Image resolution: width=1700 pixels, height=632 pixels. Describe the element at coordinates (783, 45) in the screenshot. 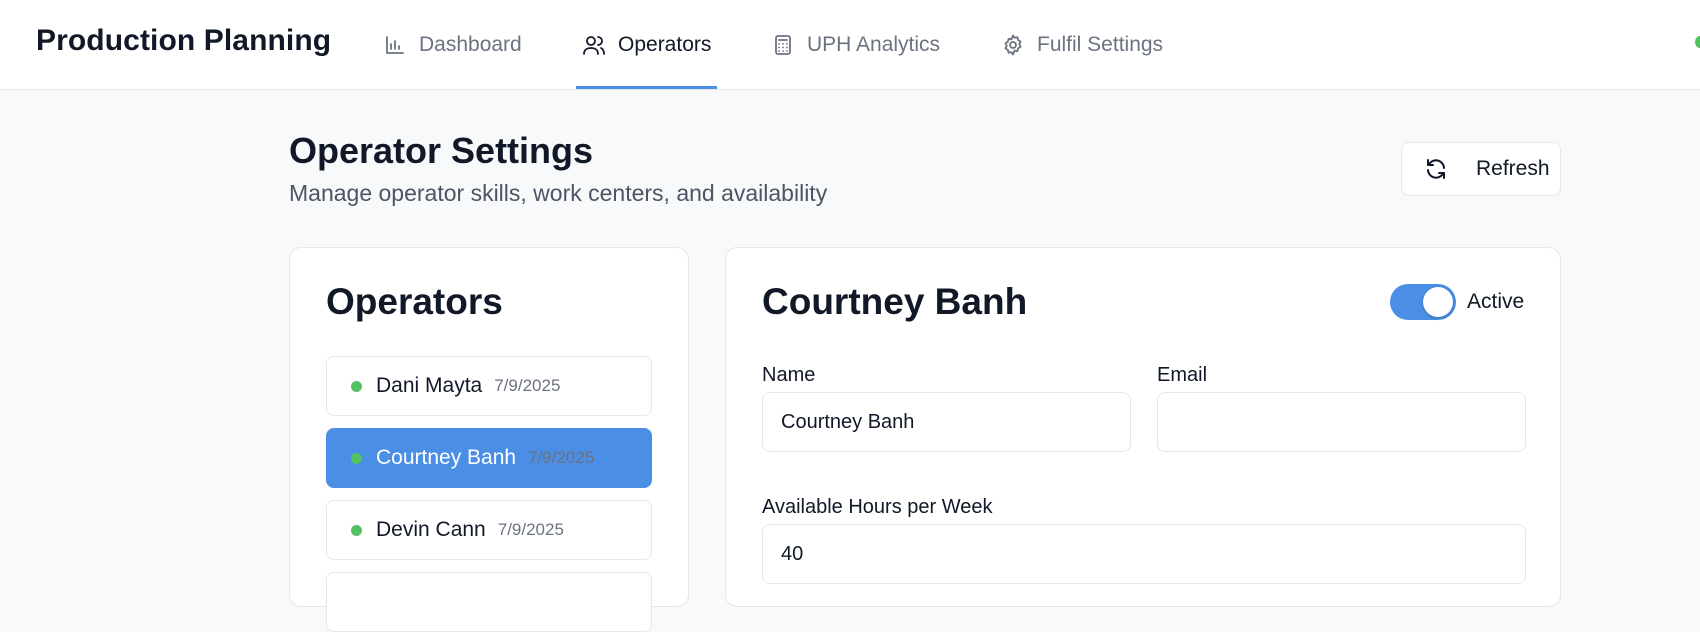

I see `calculator-icon` at that location.